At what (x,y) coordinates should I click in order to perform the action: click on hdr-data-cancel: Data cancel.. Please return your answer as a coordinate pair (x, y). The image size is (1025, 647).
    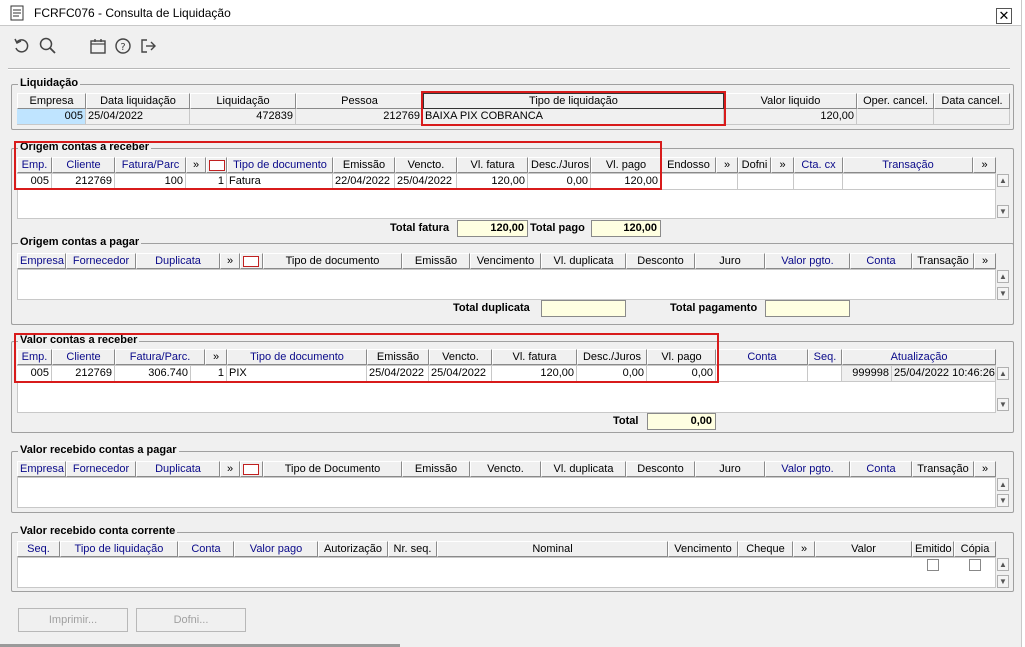
    Looking at the image, I should click on (972, 101).